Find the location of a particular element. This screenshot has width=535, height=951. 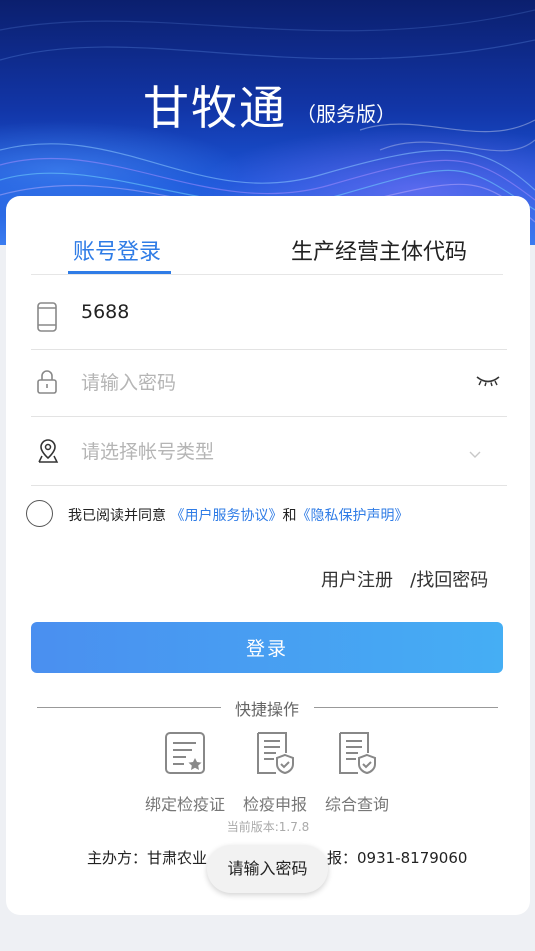

register-link: 用户注册 is located at coordinates (357, 580).